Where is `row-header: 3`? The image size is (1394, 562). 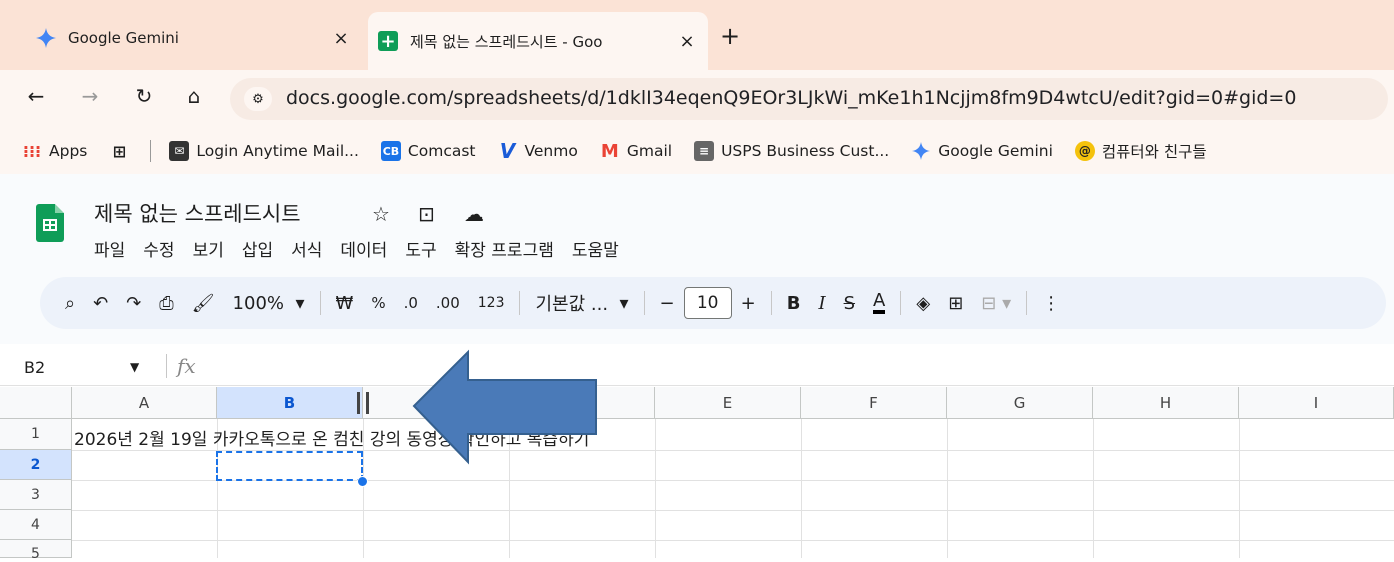
row-header: 3 is located at coordinates (36, 495).